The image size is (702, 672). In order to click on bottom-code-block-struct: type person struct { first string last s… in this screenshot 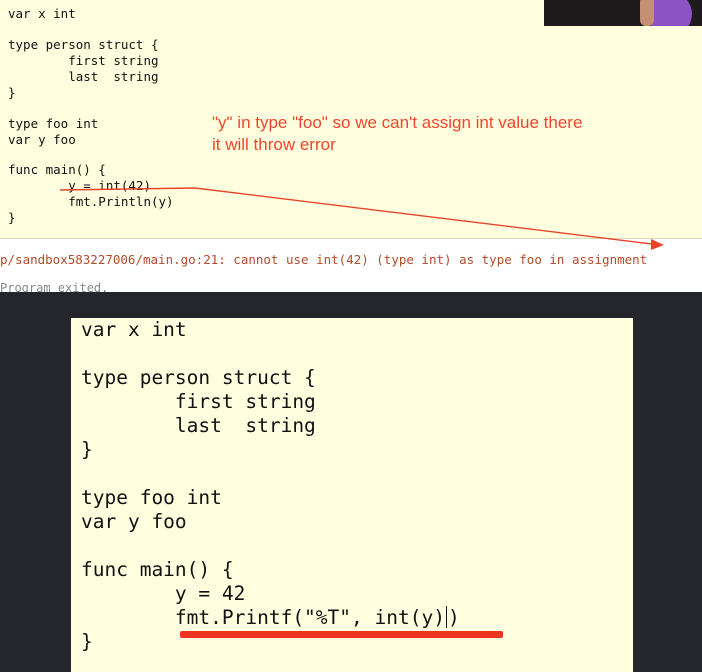, I will do `click(198, 413)`.